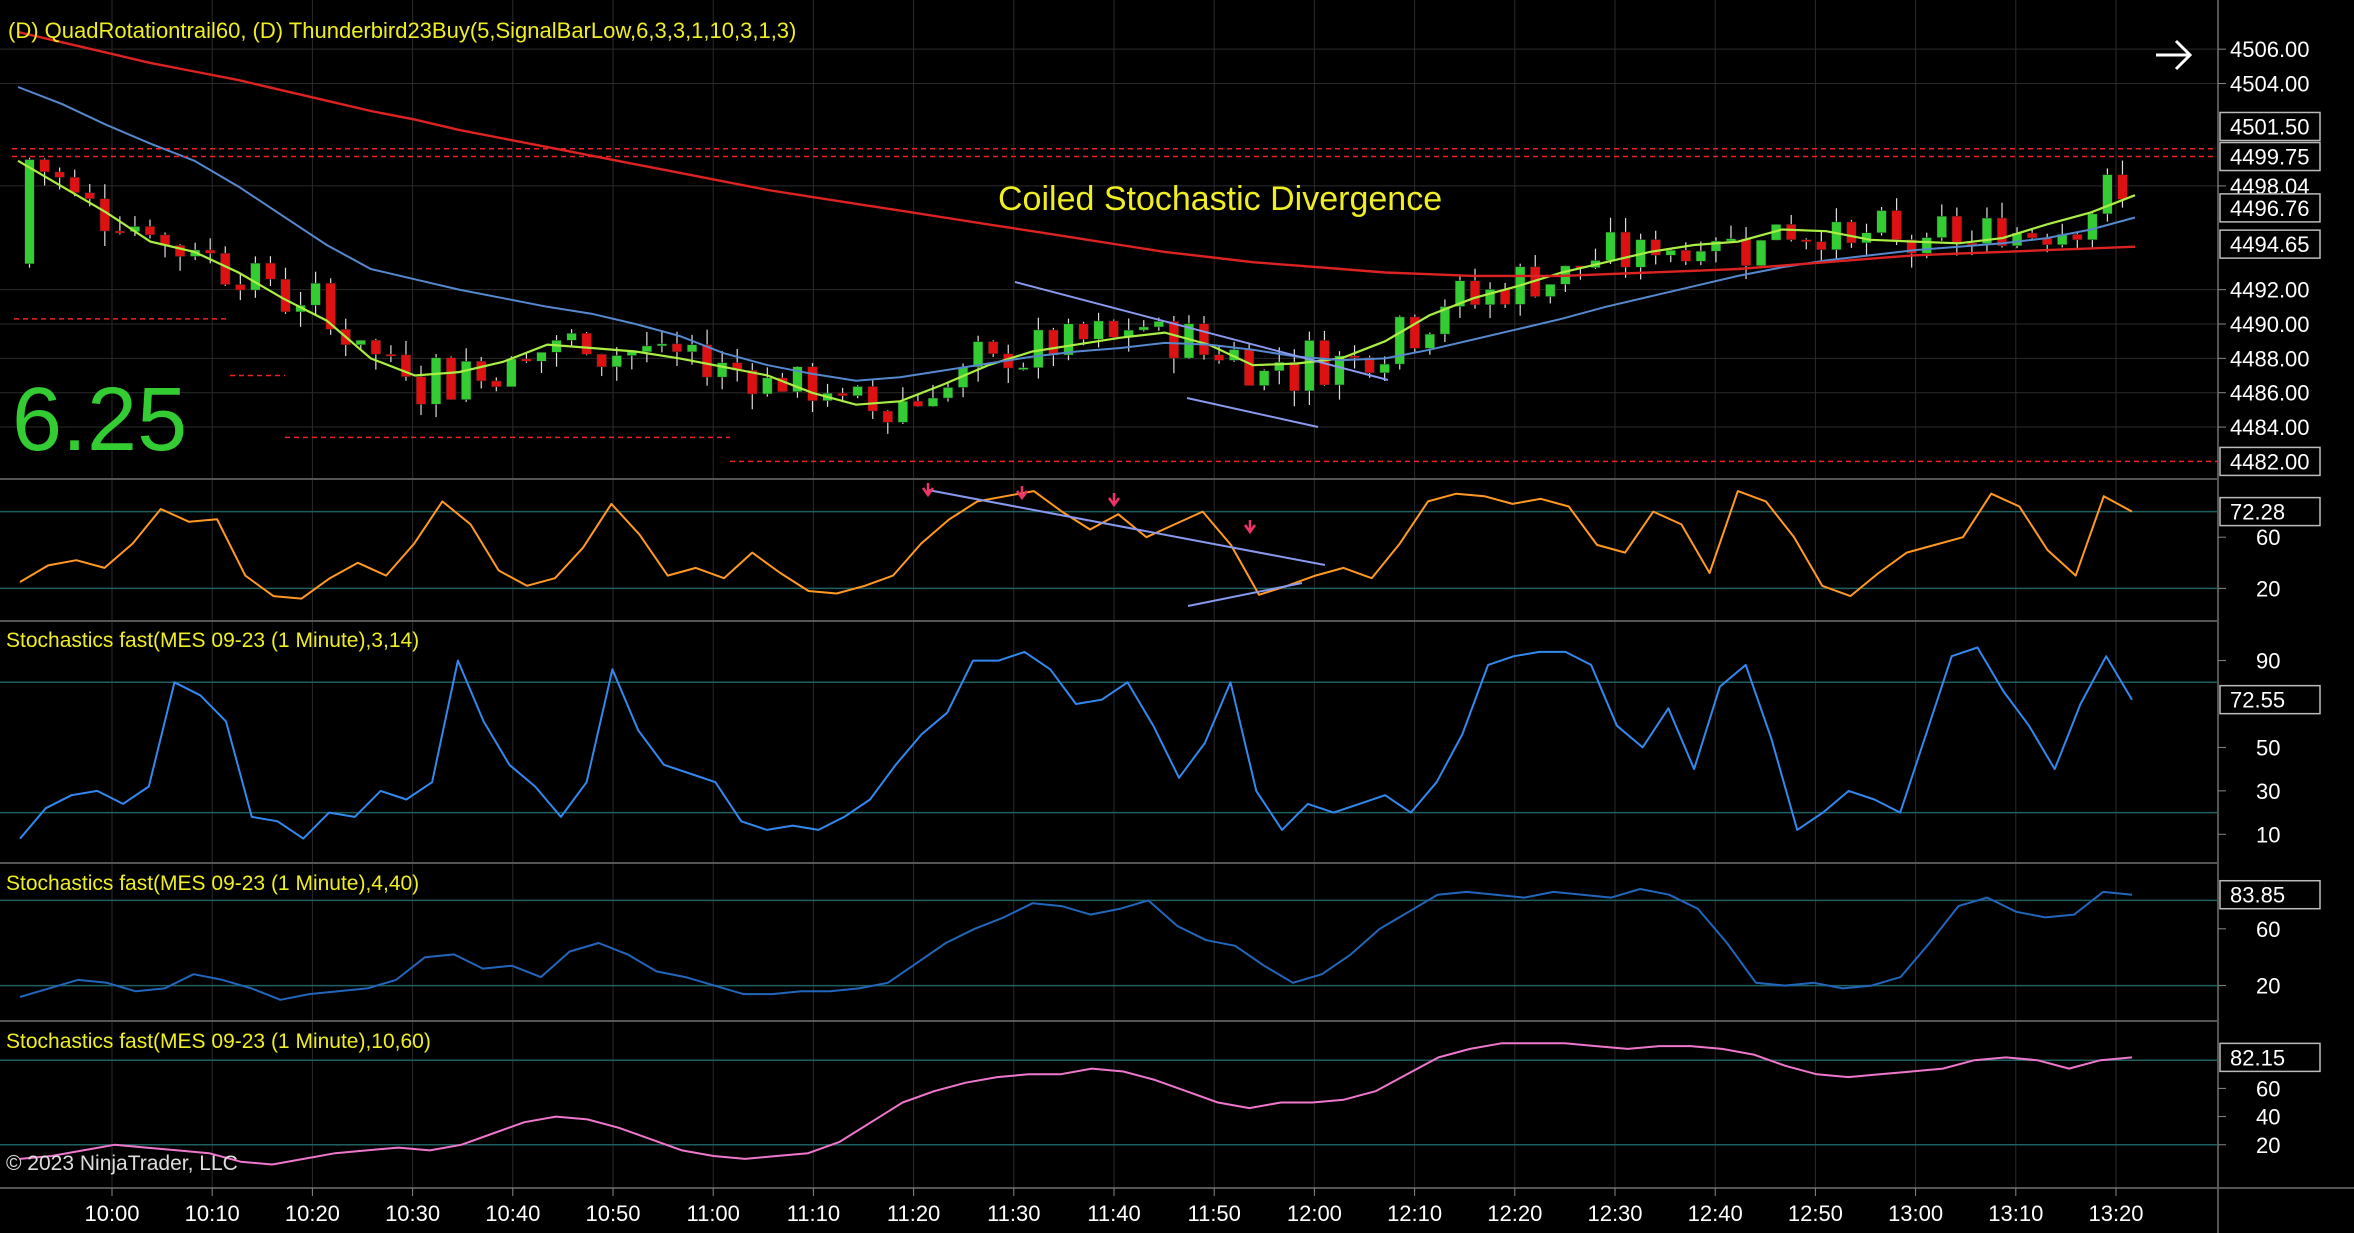 The image size is (2354, 1233). I want to click on time-tick-label: 12:10, so click(1414, 1213).